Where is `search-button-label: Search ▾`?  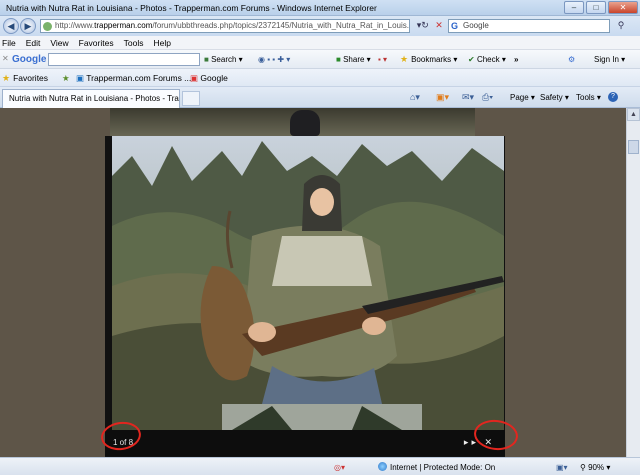
search-button-label: Search ▾ is located at coordinates (227, 59).